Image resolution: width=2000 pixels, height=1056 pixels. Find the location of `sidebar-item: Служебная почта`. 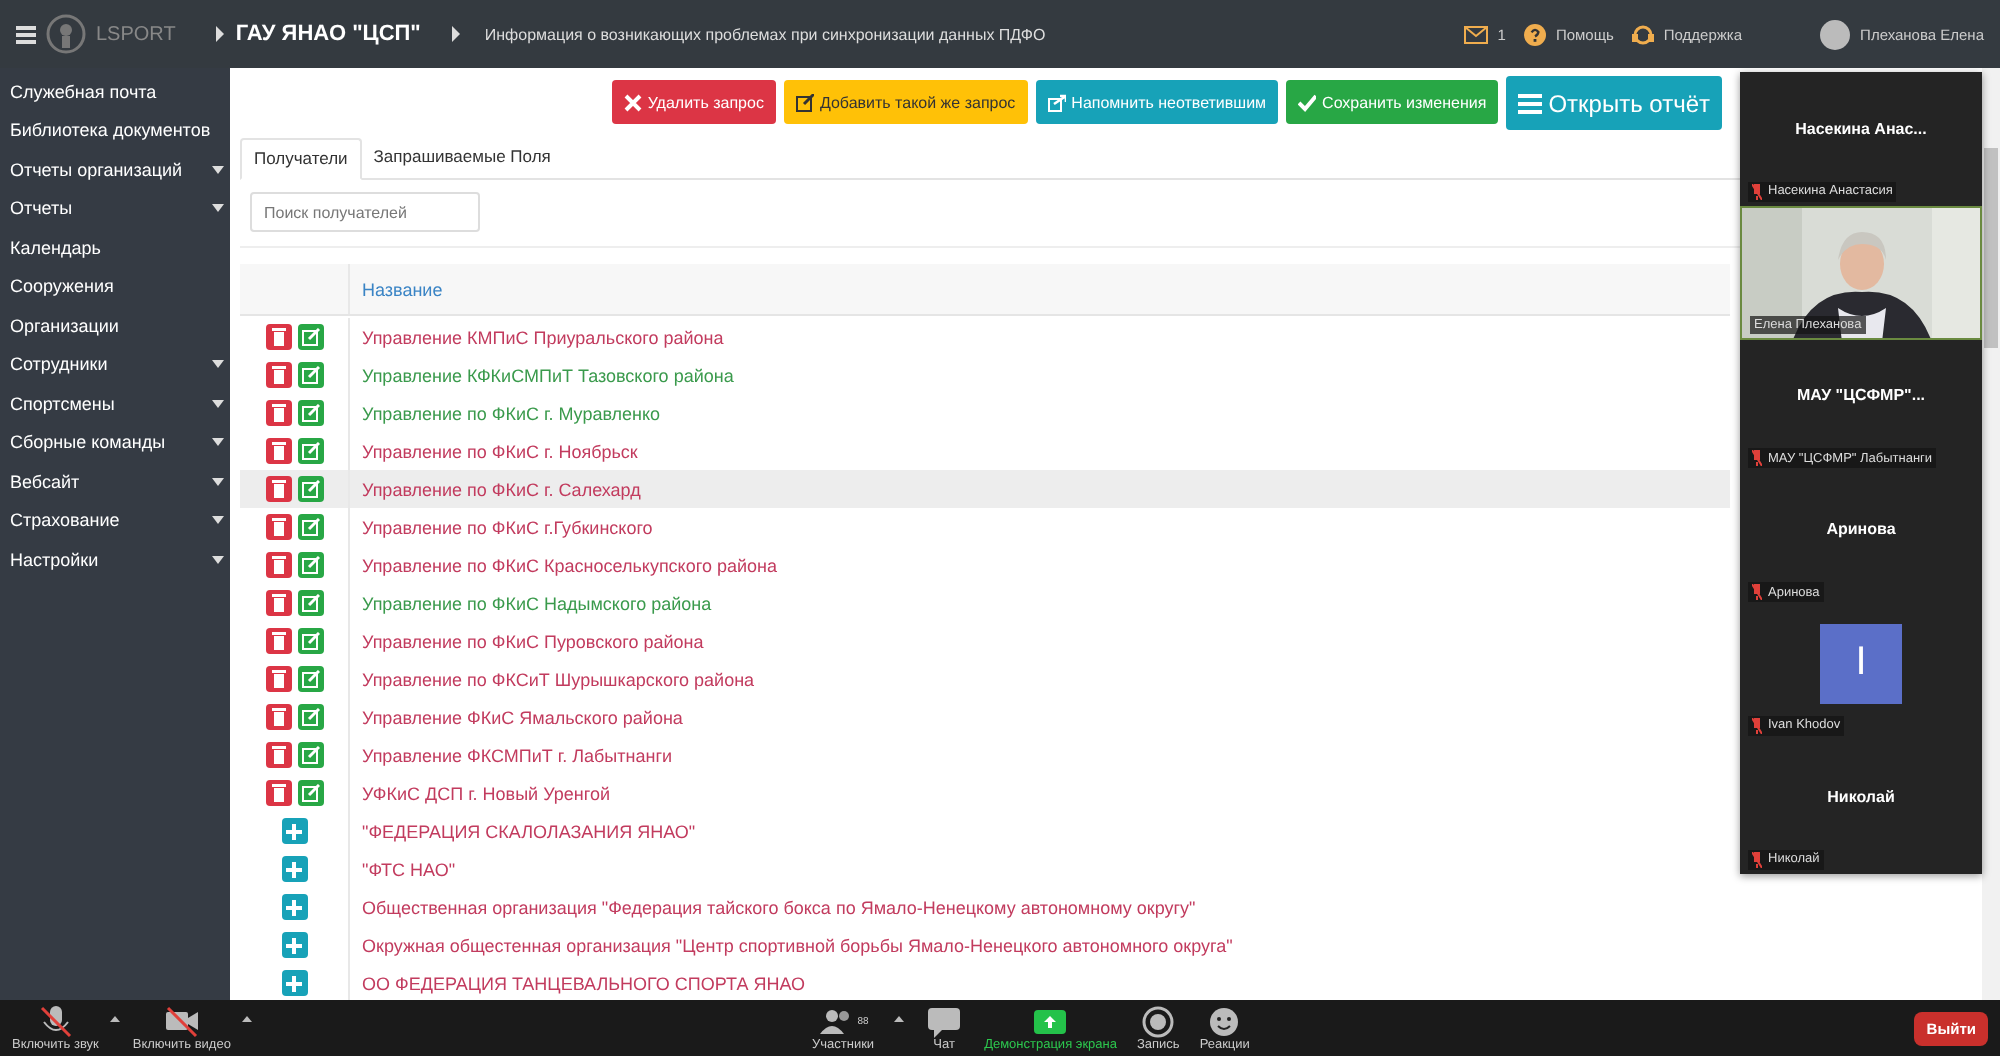

sidebar-item: Служебная почта is located at coordinates (115, 91).